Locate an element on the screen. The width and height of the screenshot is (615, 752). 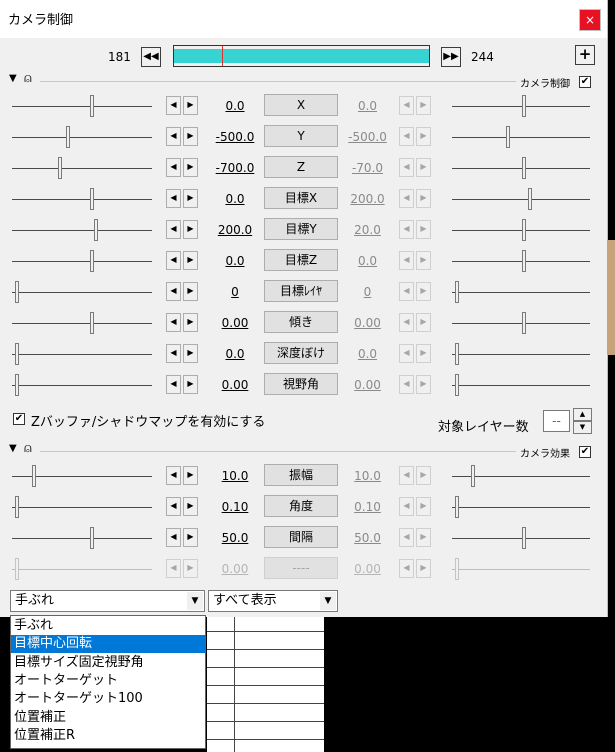
collapse-triangle-icon: ▼ is located at coordinates (13, 448).